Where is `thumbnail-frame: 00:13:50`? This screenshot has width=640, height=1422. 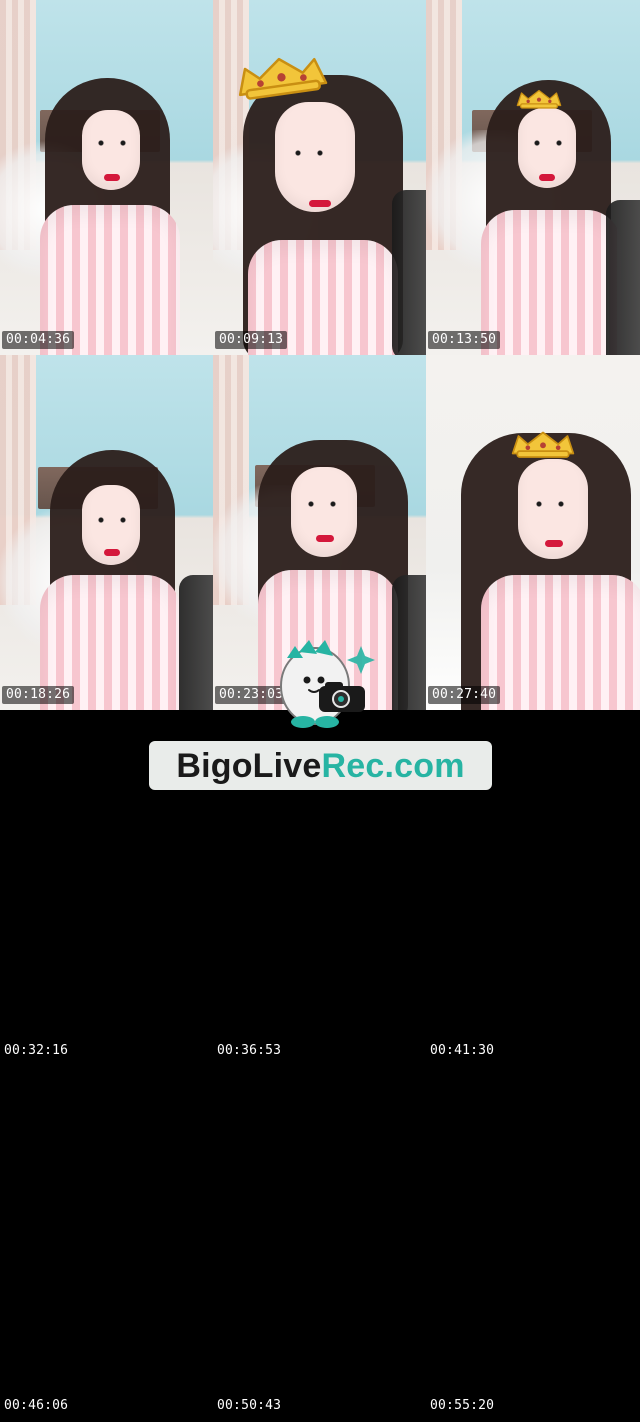 thumbnail-frame: 00:13:50 is located at coordinates (533, 177).